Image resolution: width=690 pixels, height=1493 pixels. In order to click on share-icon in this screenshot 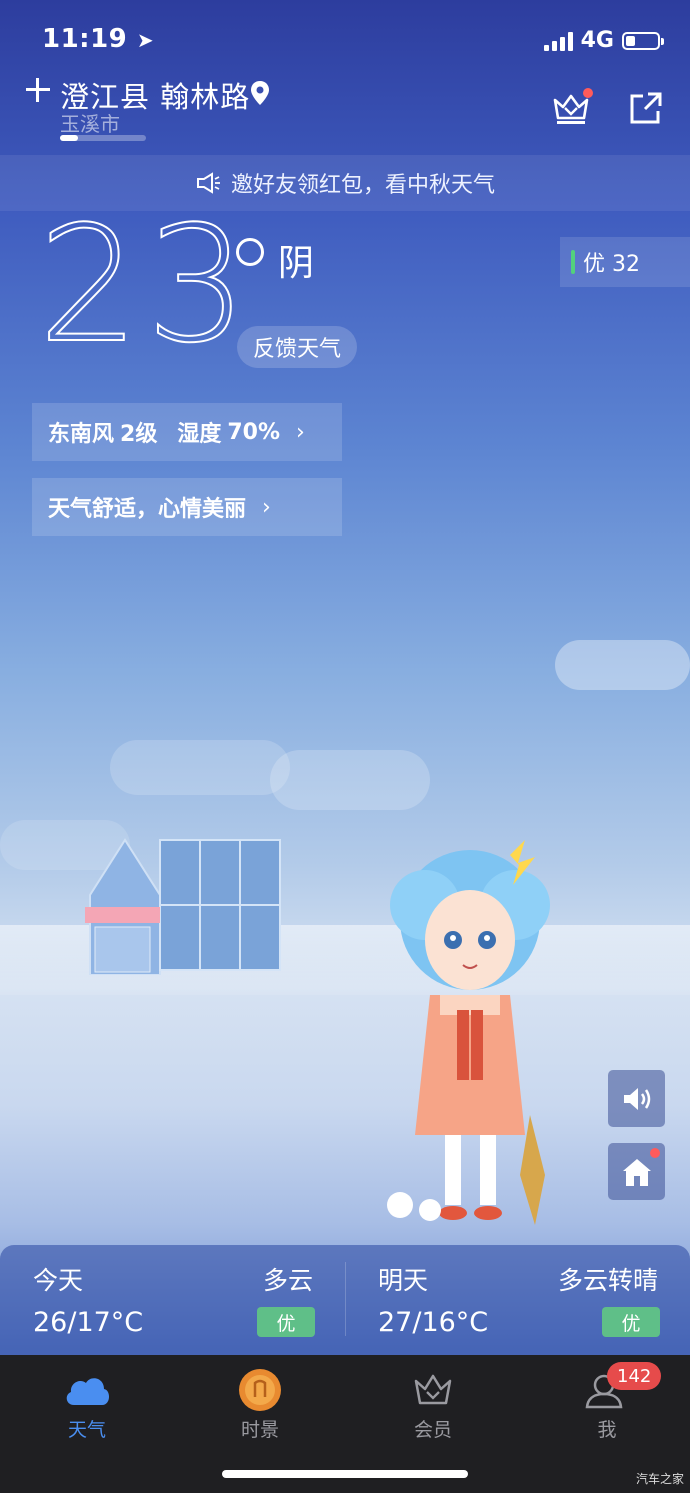, I will do `click(646, 108)`.